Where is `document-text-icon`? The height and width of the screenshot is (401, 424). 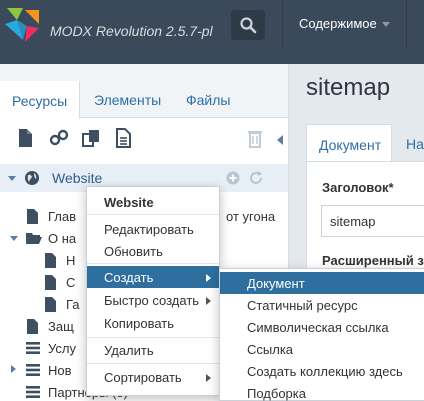
document-text-icon is located at coordinates (123, 138).